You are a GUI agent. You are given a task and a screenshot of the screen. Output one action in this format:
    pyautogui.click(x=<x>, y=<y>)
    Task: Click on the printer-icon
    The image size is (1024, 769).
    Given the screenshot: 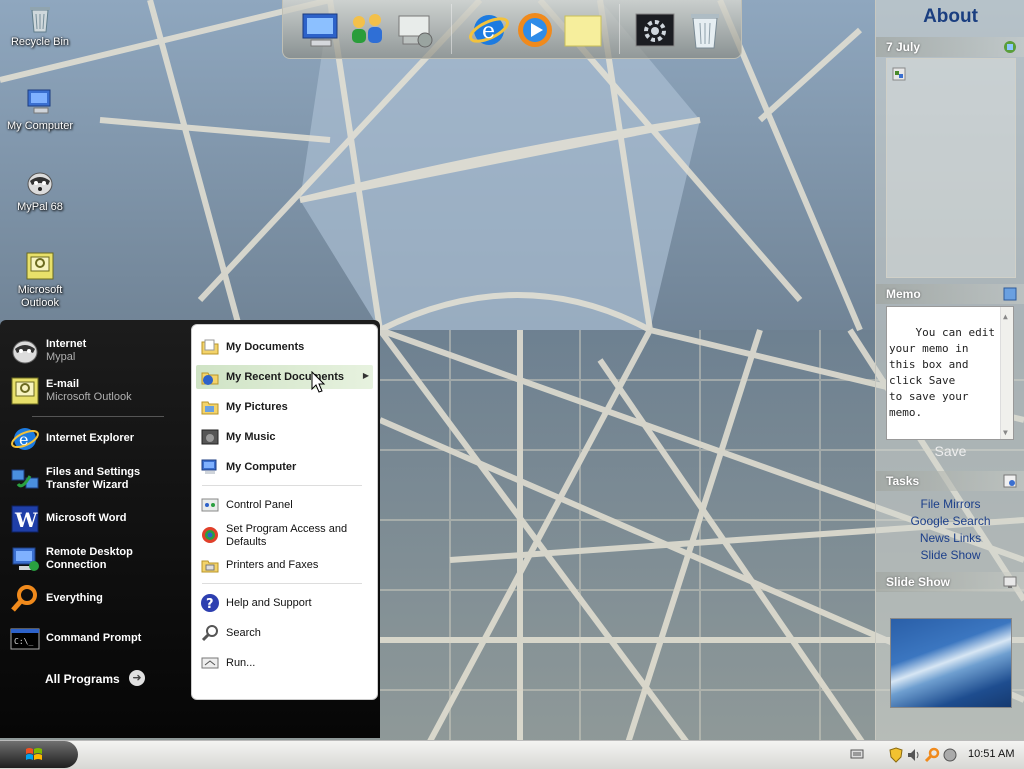 What is the action you would take?
    pyautogui.click(x=210, y=566)
    